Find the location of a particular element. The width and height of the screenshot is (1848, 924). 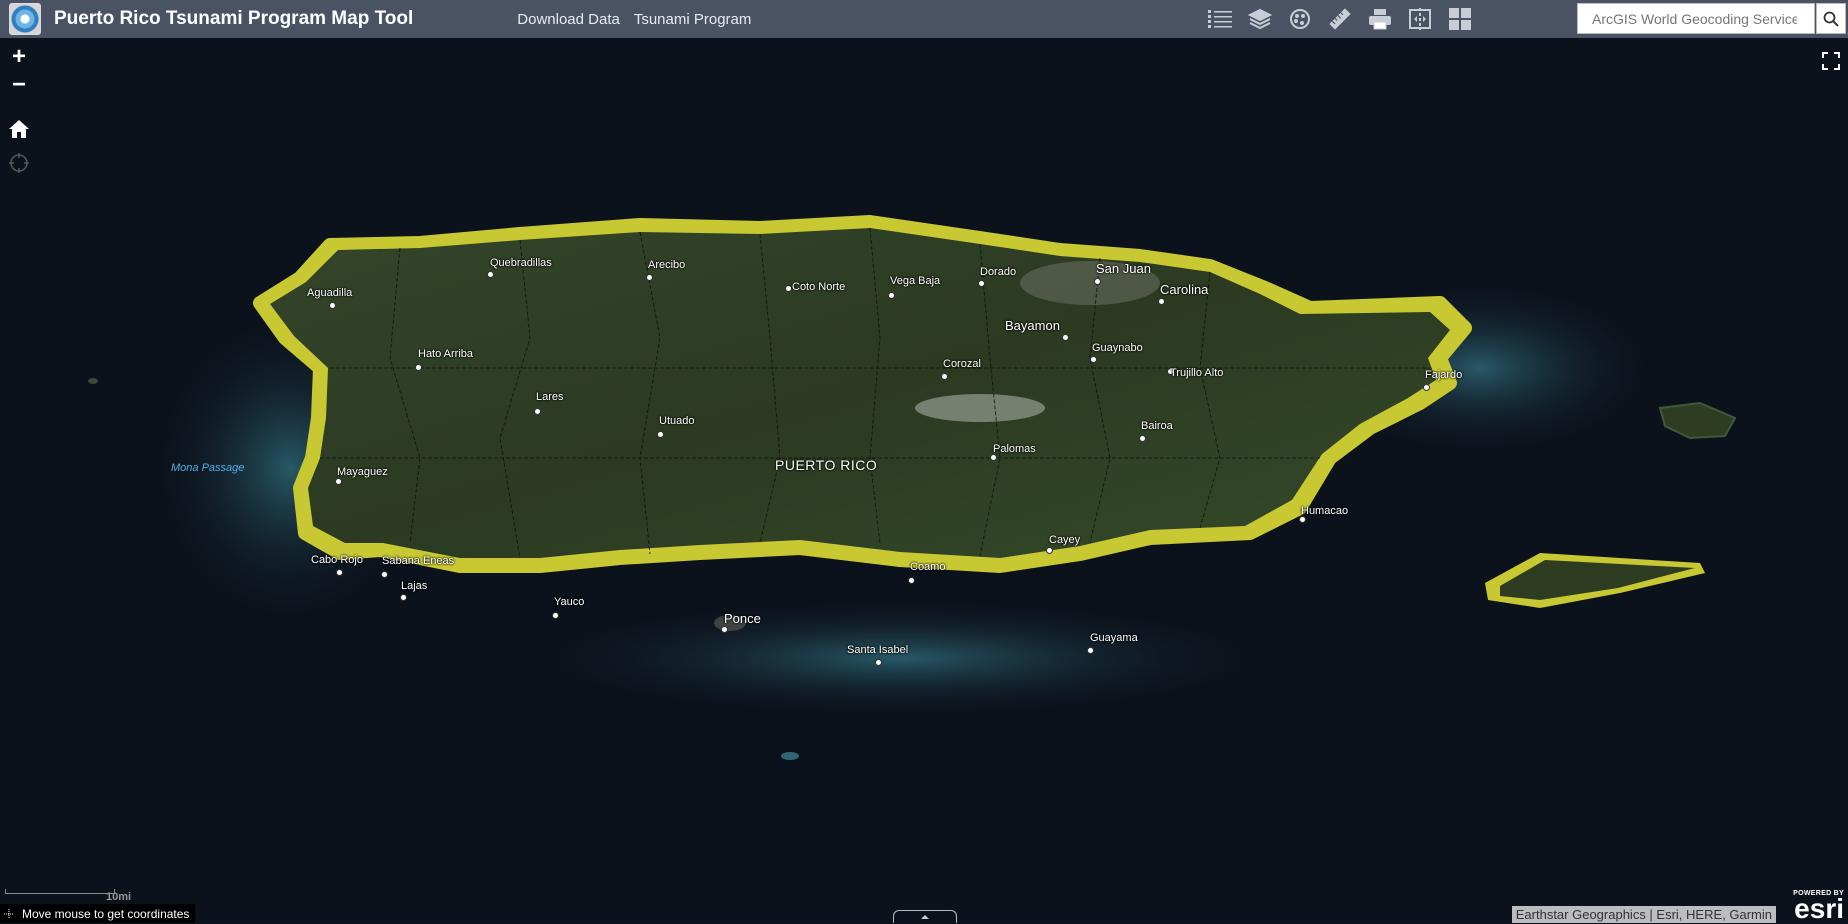

measure-icon is located at coordinates (1340, 19).